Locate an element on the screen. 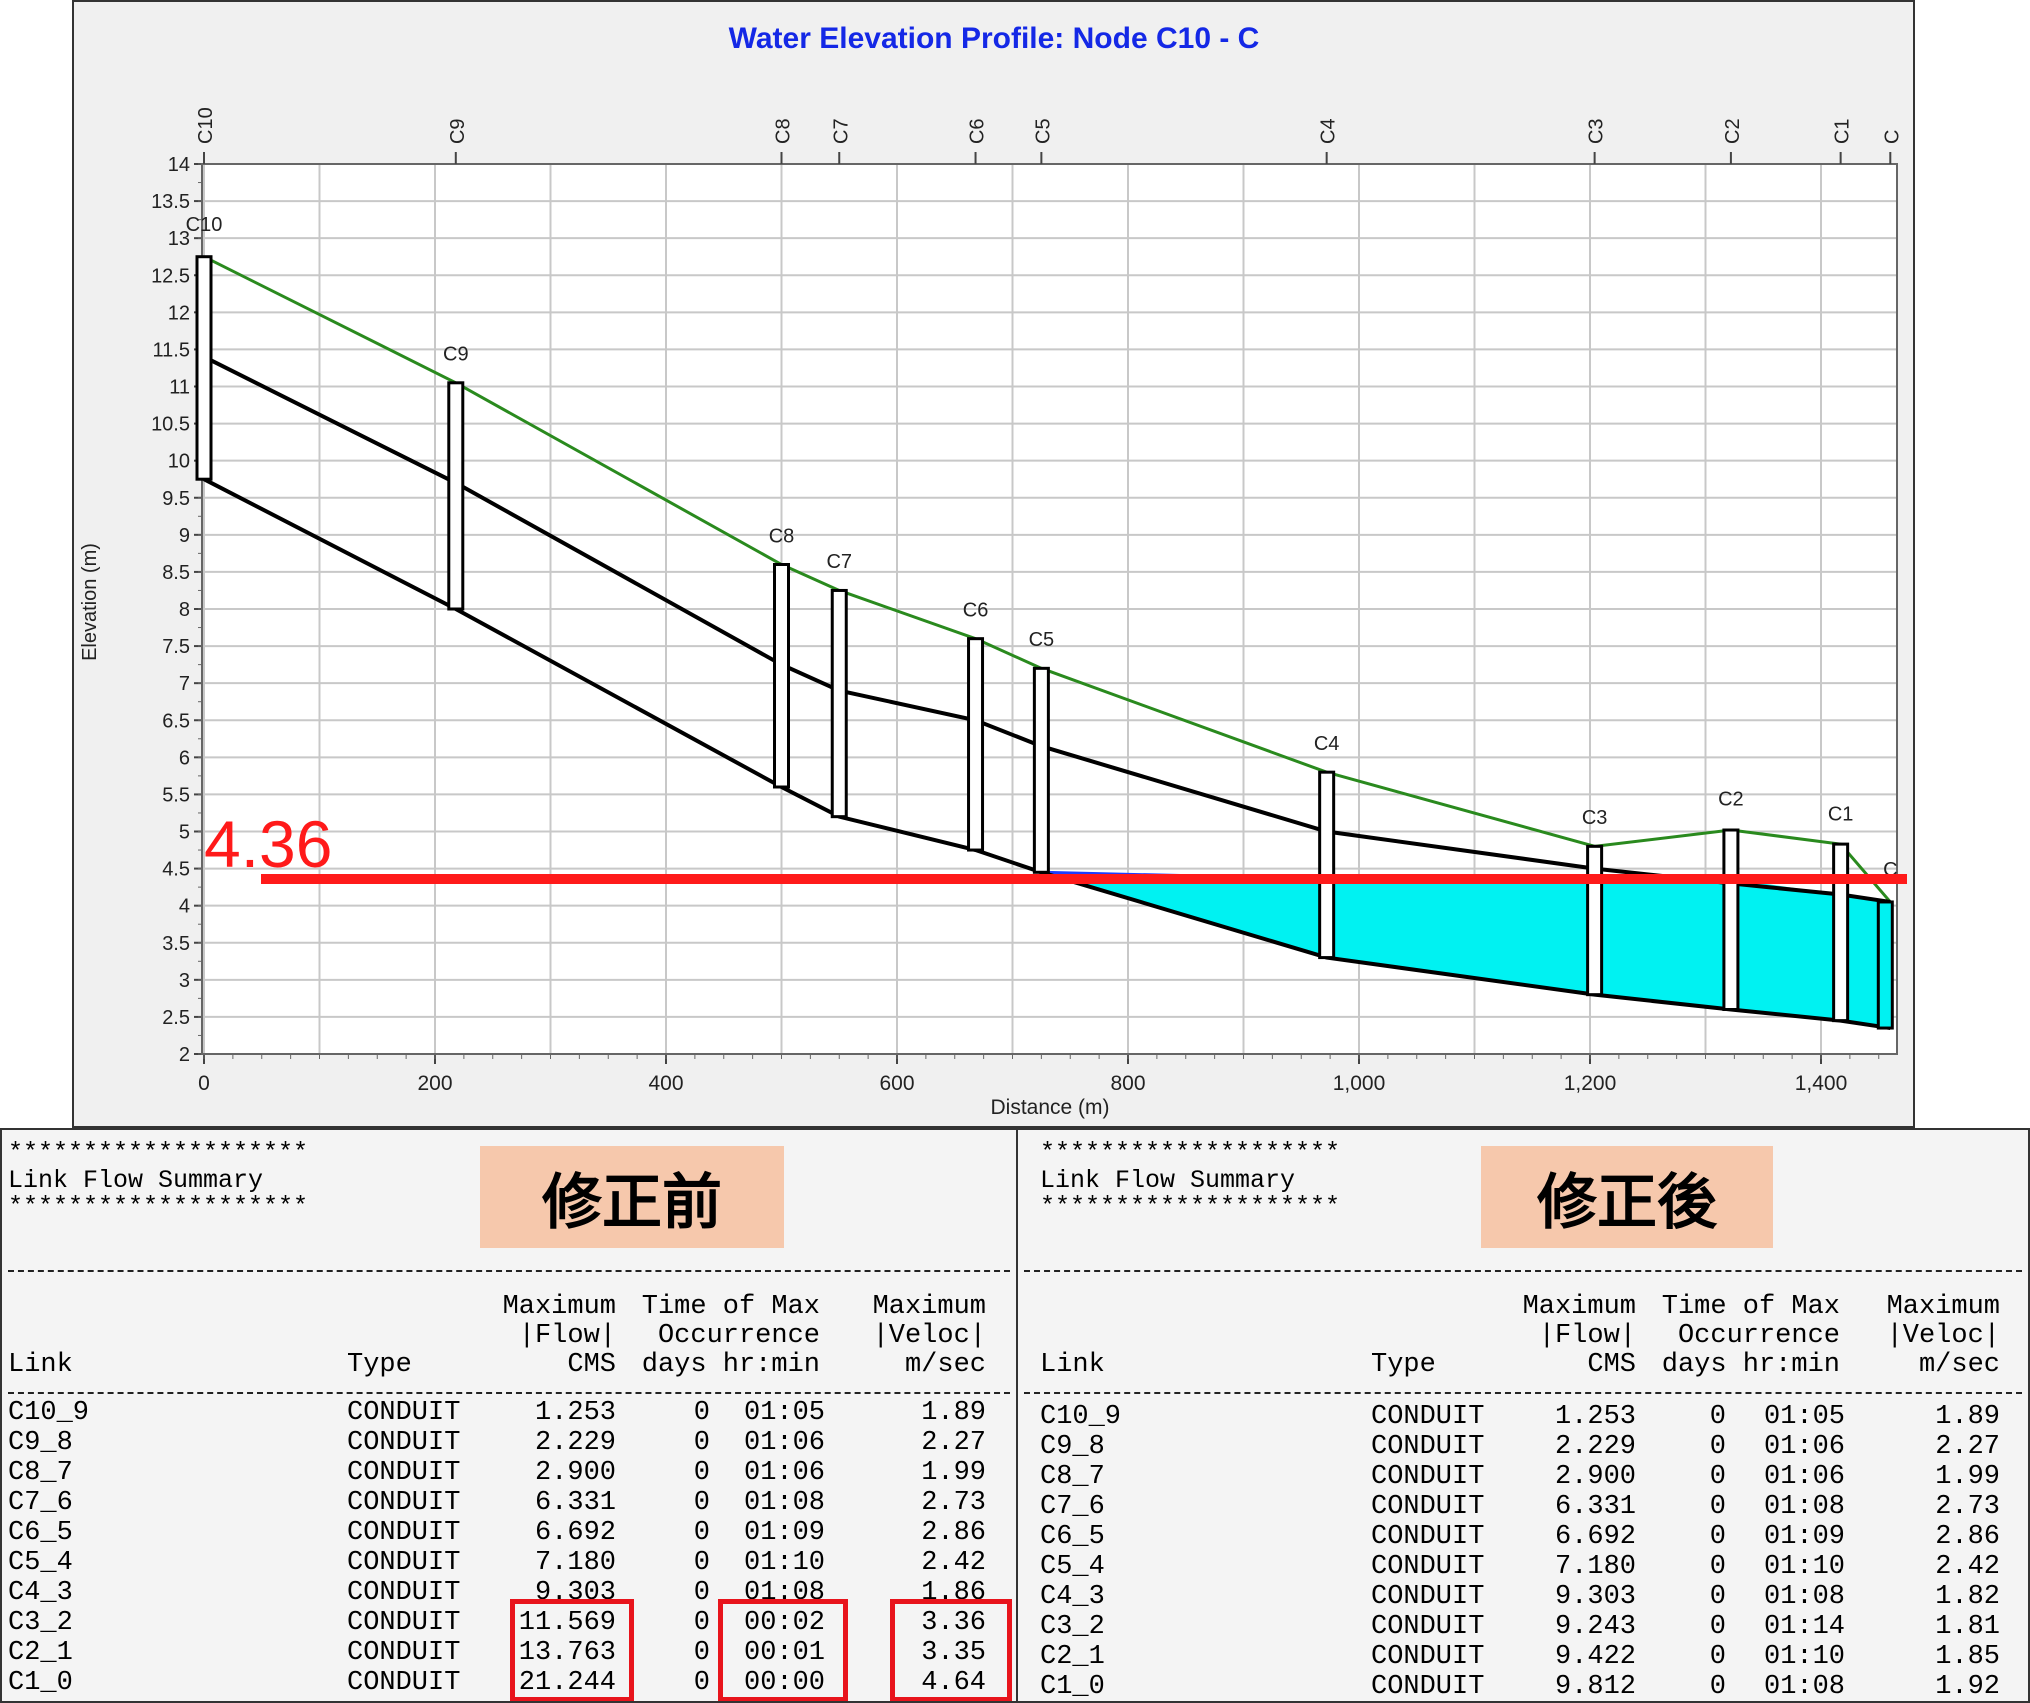 This screenshot has height=1703, width=2030. y-tick-label: 6 is located at coordinates (184, 758).